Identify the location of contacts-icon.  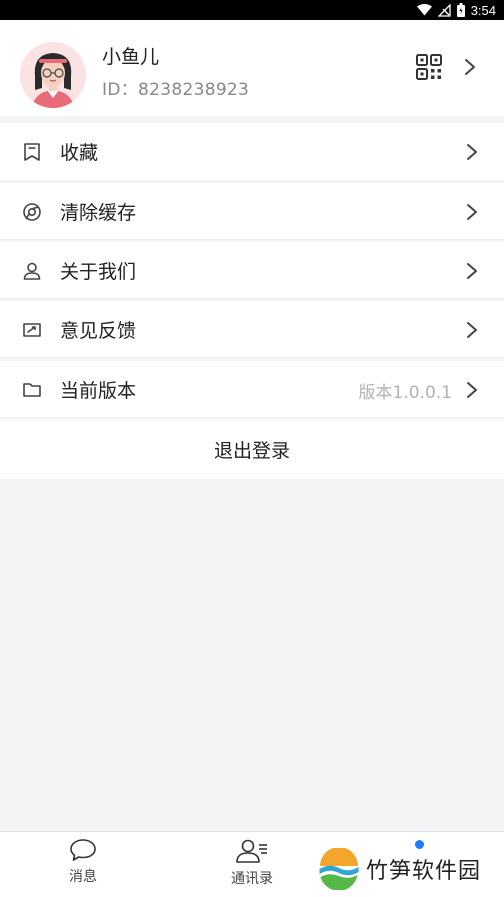
(251, 851).